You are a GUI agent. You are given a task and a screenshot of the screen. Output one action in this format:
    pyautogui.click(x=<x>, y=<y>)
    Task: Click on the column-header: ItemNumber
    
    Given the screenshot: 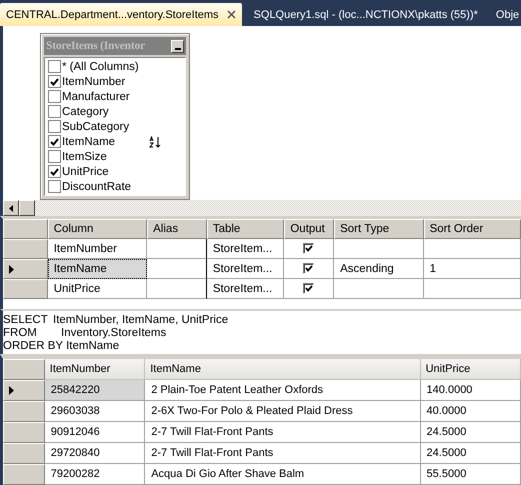 What is the action you would take?
    pyautogui.click(x=95, y=369)
    